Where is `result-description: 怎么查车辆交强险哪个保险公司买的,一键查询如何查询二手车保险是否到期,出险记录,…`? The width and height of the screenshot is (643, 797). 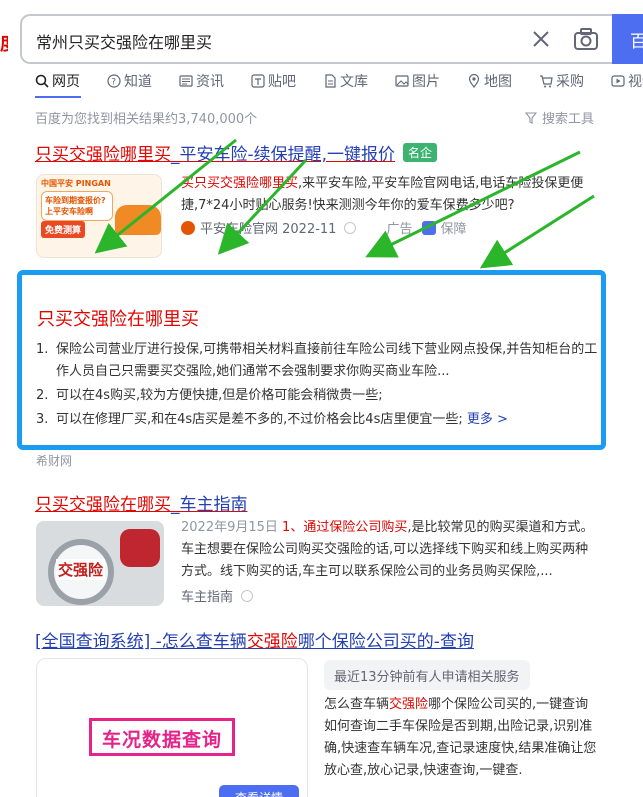
result-description: 怎么查车辆交强险哪个保险公司买的,一键查询如何查询二手车保险是否到期,出险记录,… is located at coordinates (462, 738).